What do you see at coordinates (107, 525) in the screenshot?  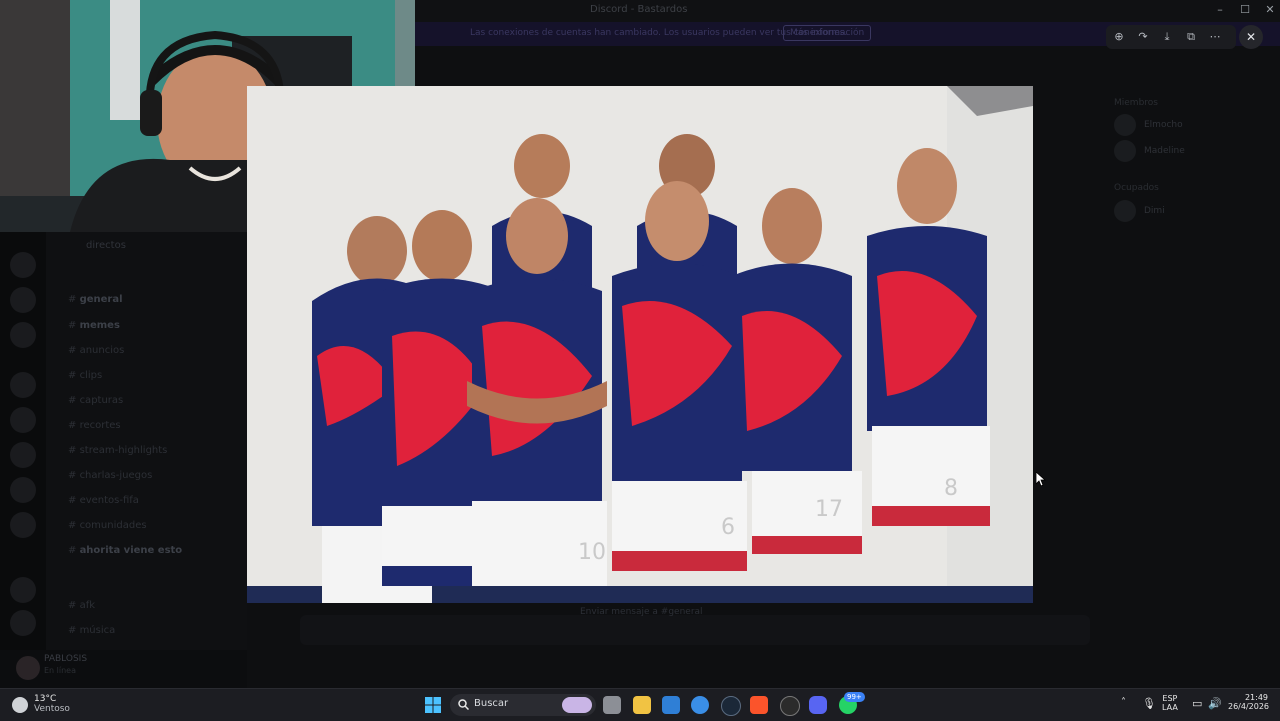 I see `channel-item: # comunidades` at bounding box center [107, 525].